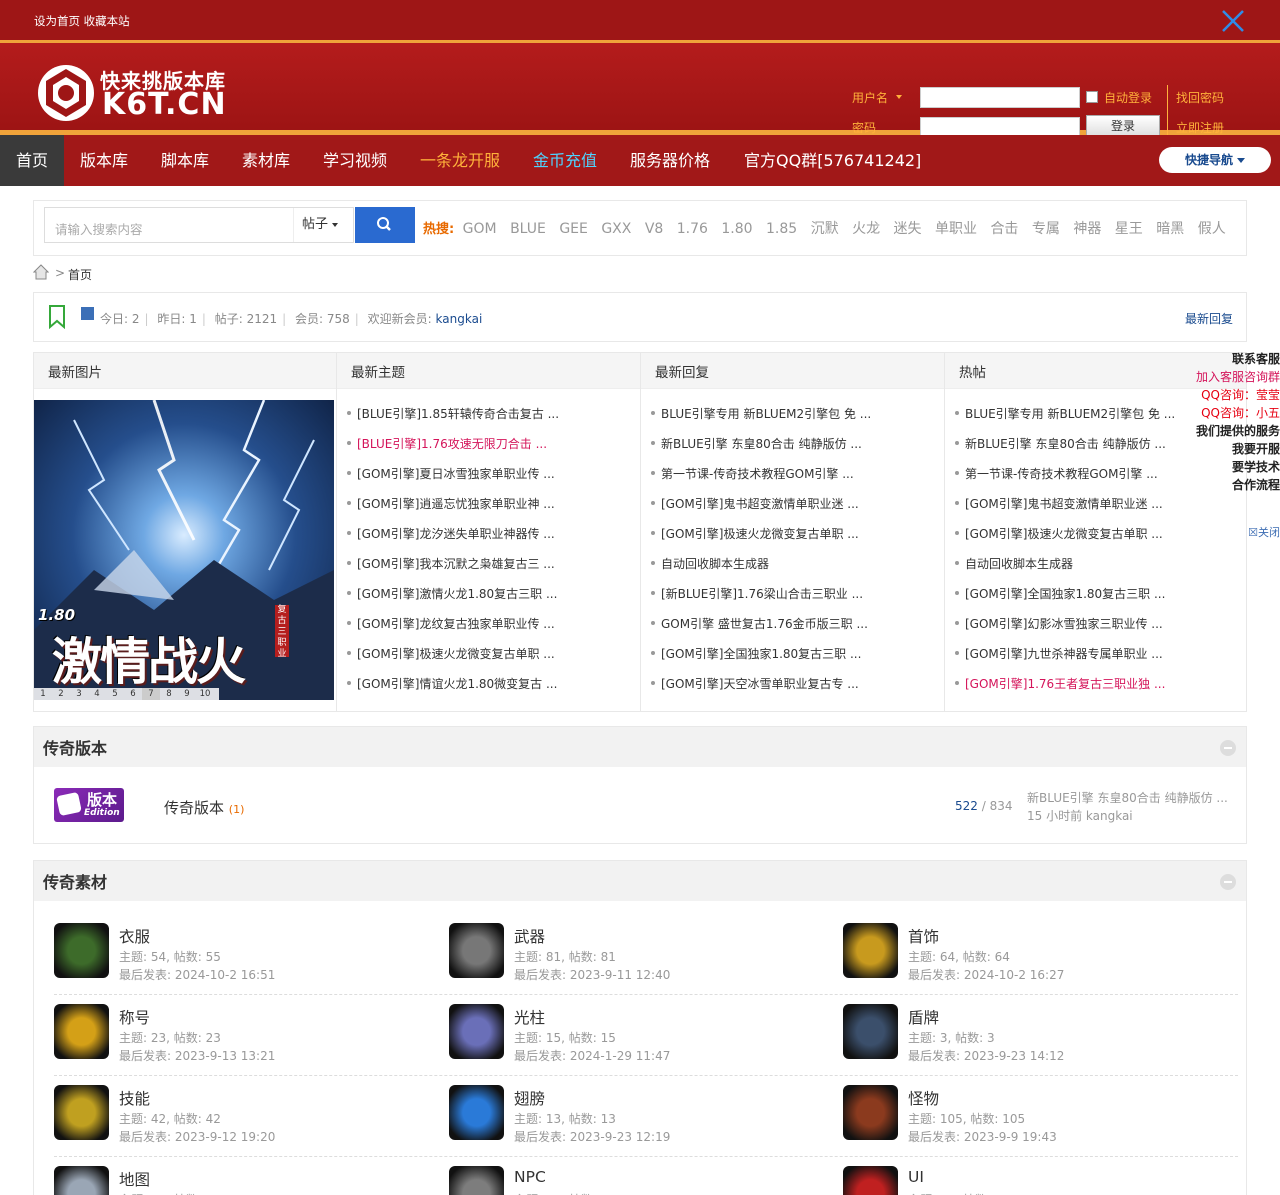 Image resolution: width=1280 pixels, height=1195 pixels. What do you see at coordinates (115, 694) in the screenshot?
I see `pager-item: 5` at bounding box center [115, 694].